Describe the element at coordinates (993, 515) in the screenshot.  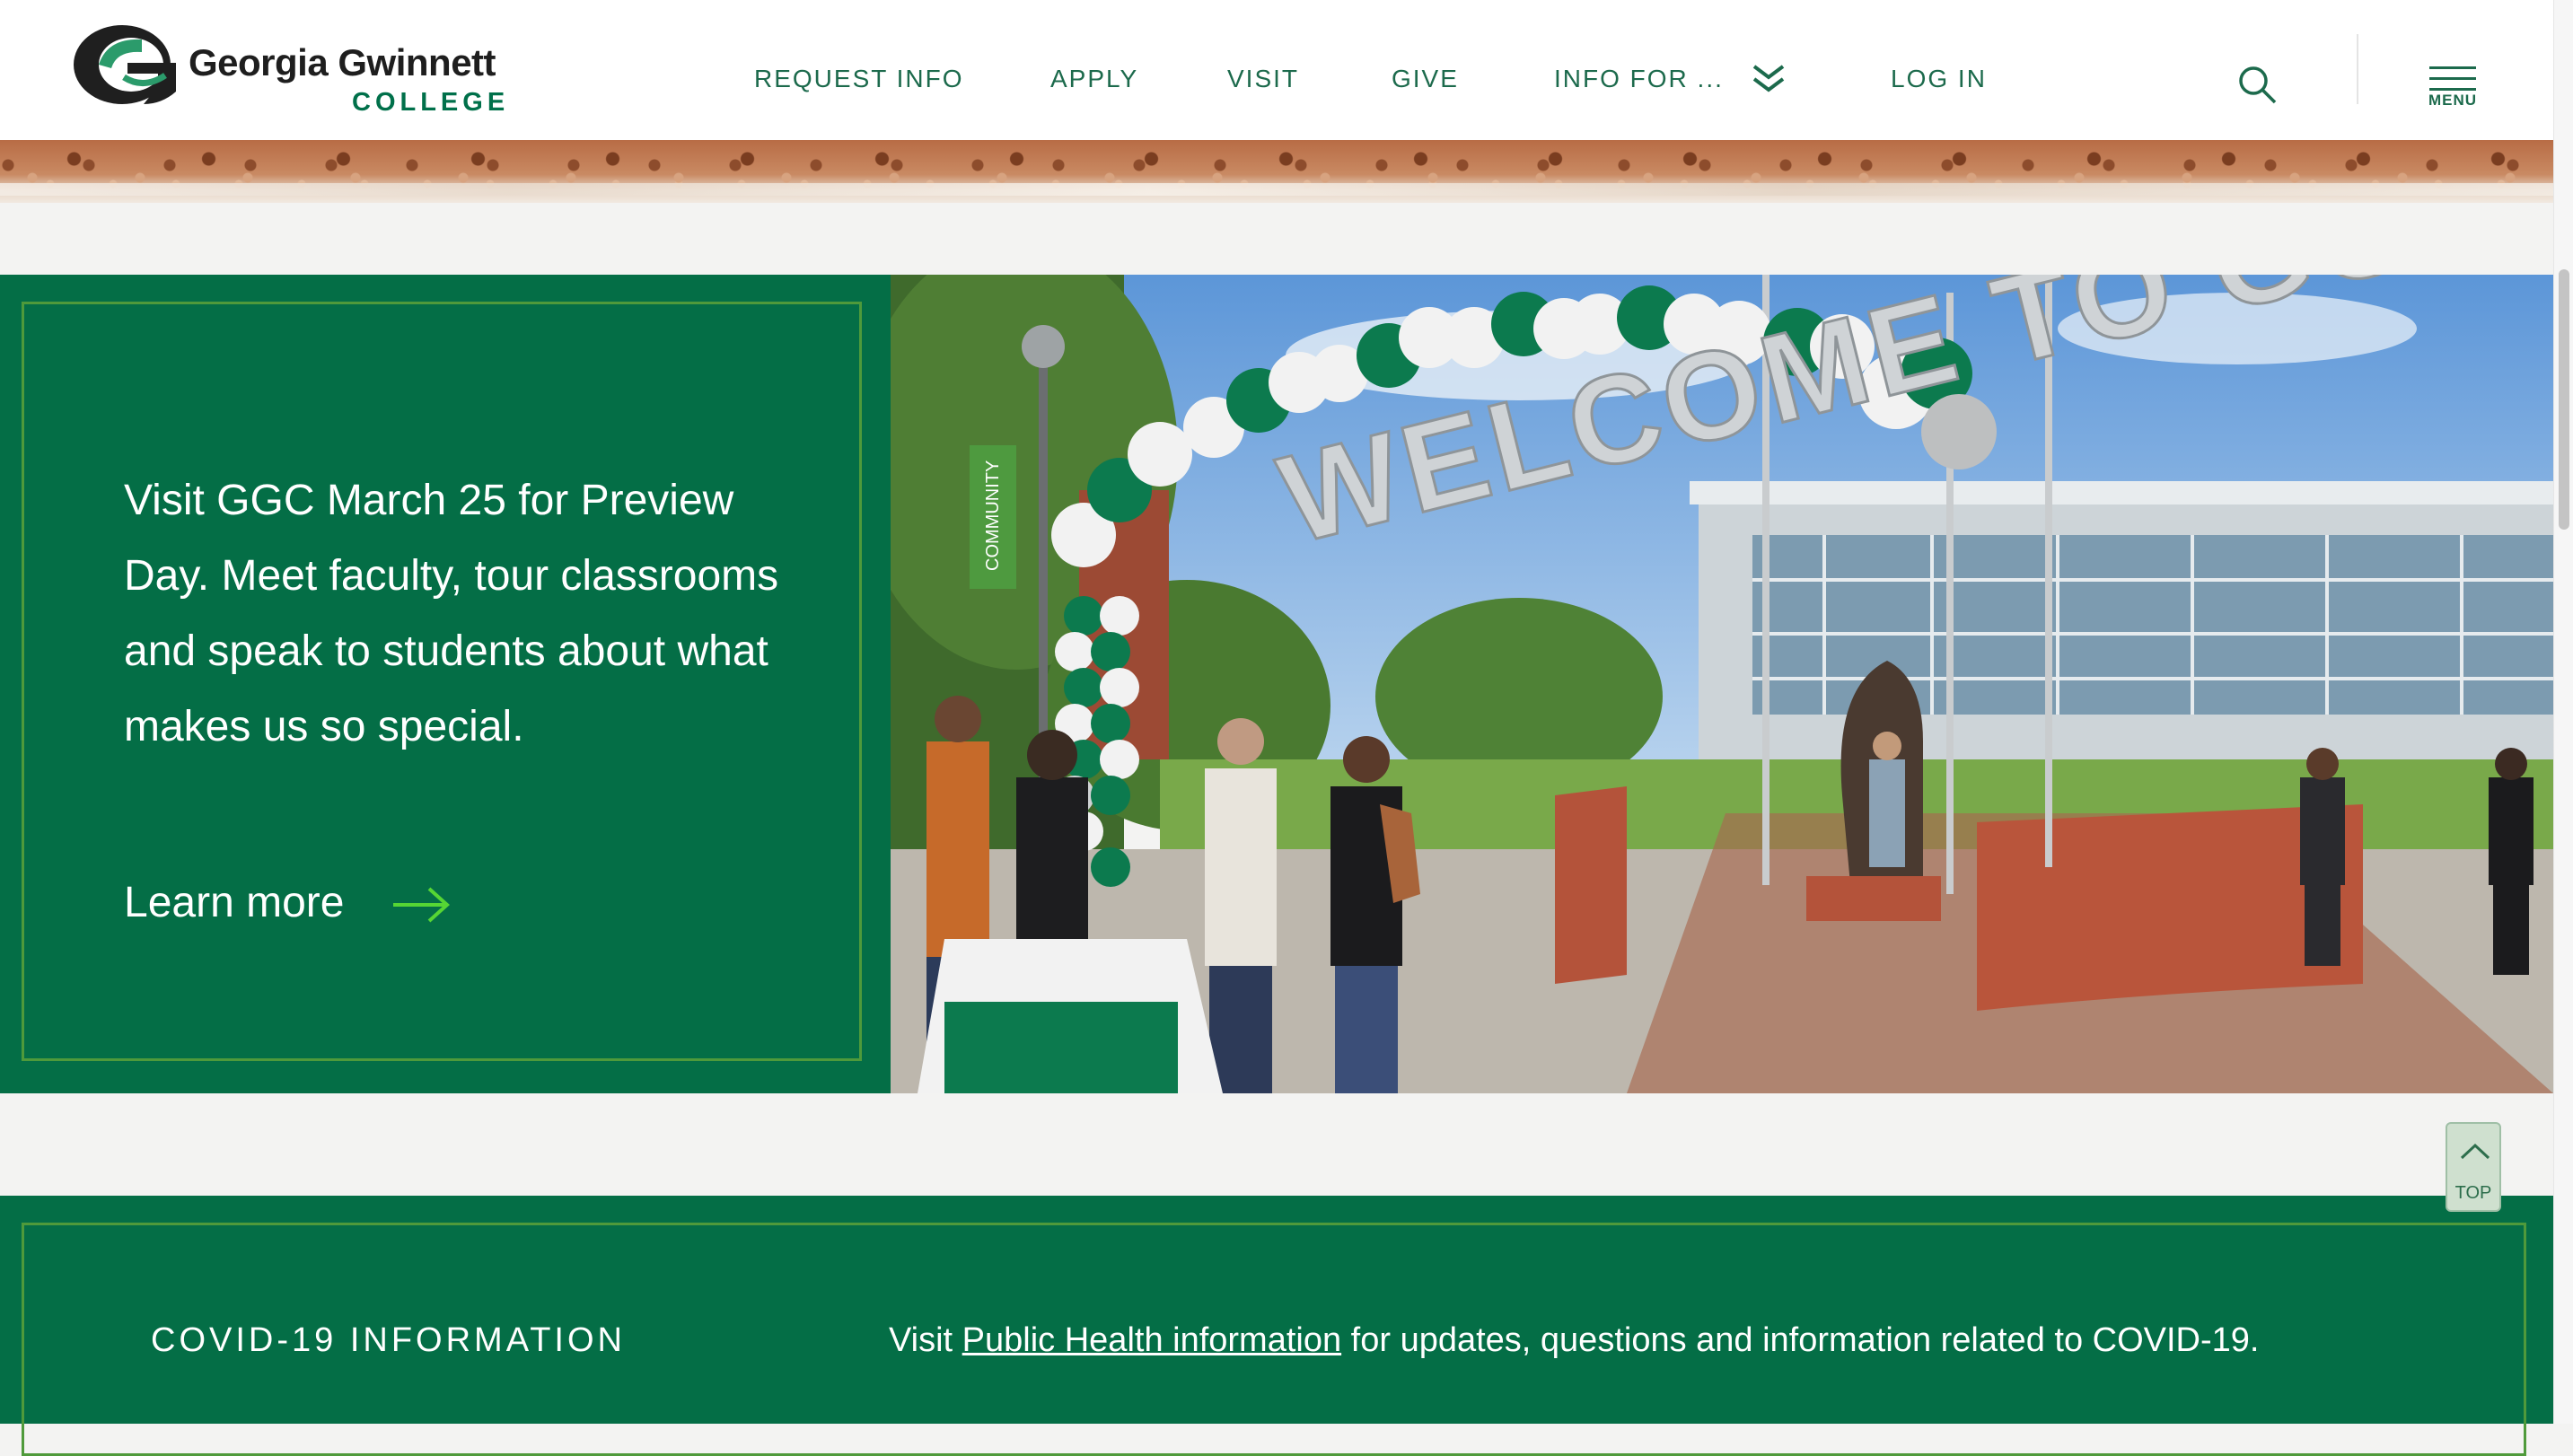
I see `community-banner-text: COMMUNITY` at that location.